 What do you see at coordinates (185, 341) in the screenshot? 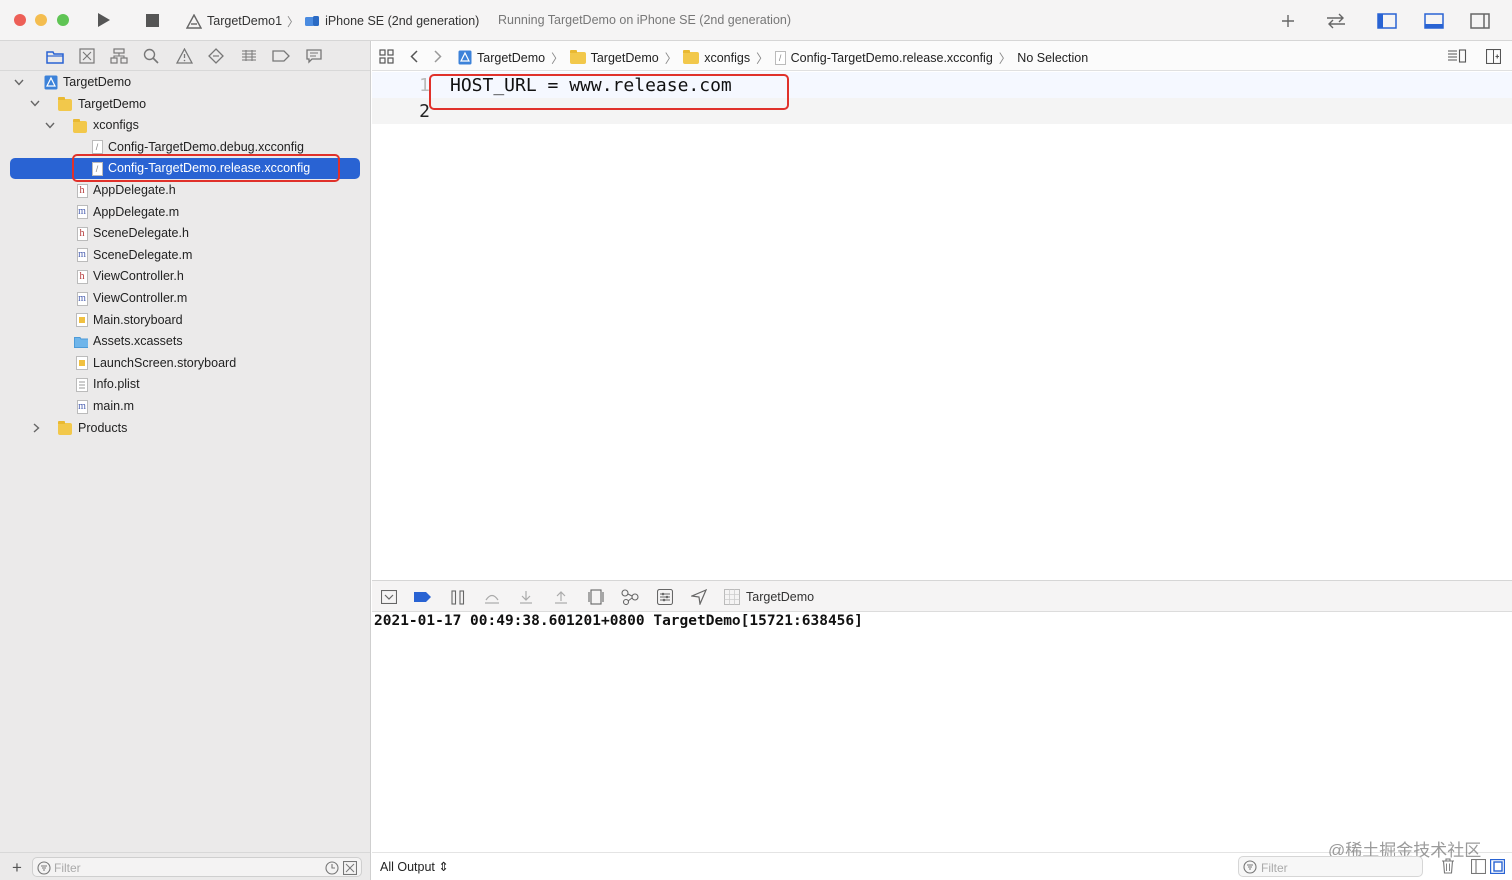
I see `tree-item-file: Assets.xcassets` at bounding box center [185, 341].